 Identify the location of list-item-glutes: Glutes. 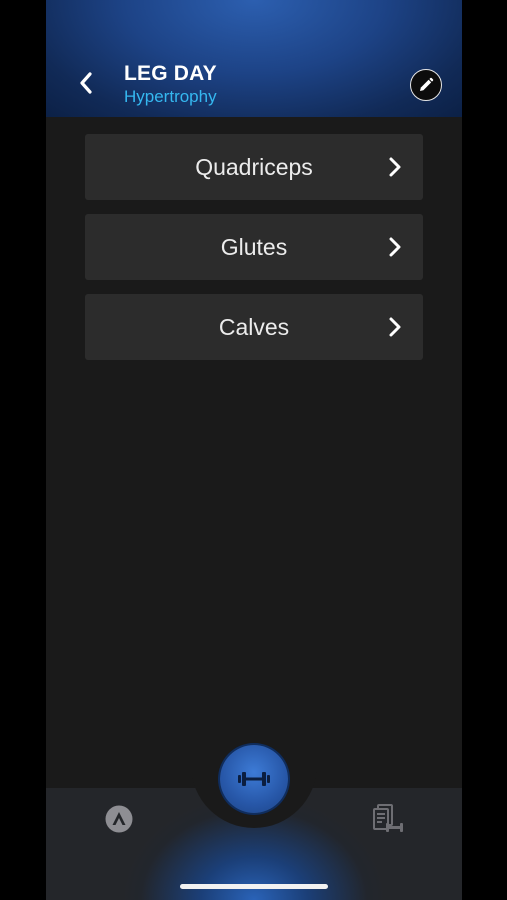
(254, 247).